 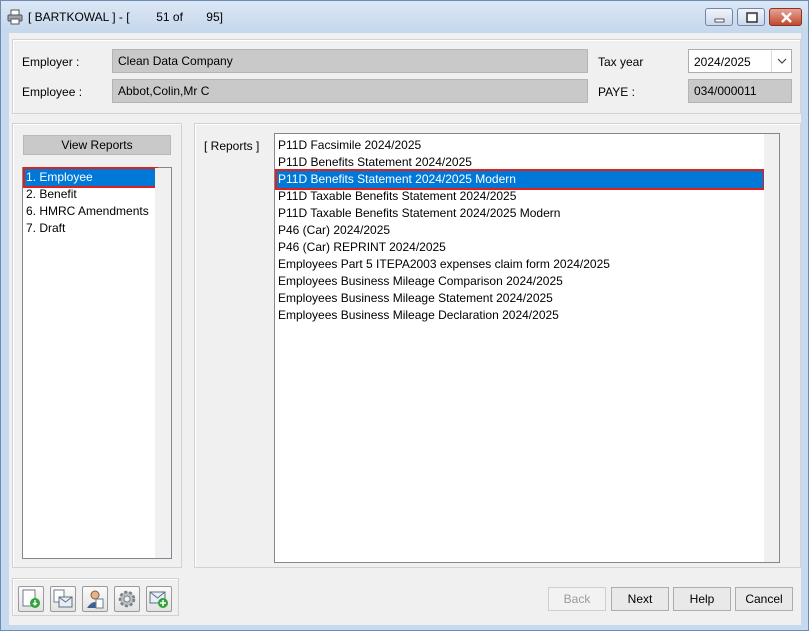 I want to click on settings-button, so click(x=127, y=599).